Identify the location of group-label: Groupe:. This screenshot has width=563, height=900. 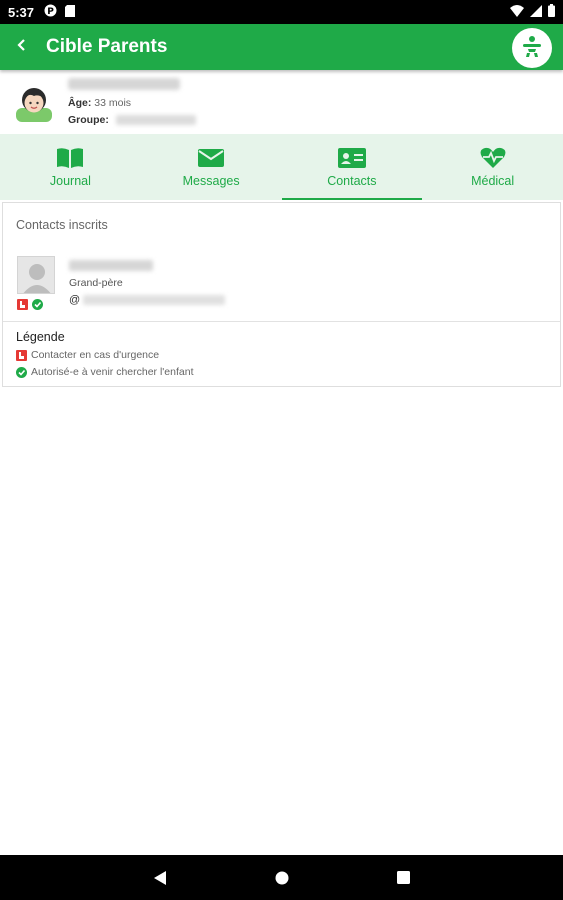
(88, 120).